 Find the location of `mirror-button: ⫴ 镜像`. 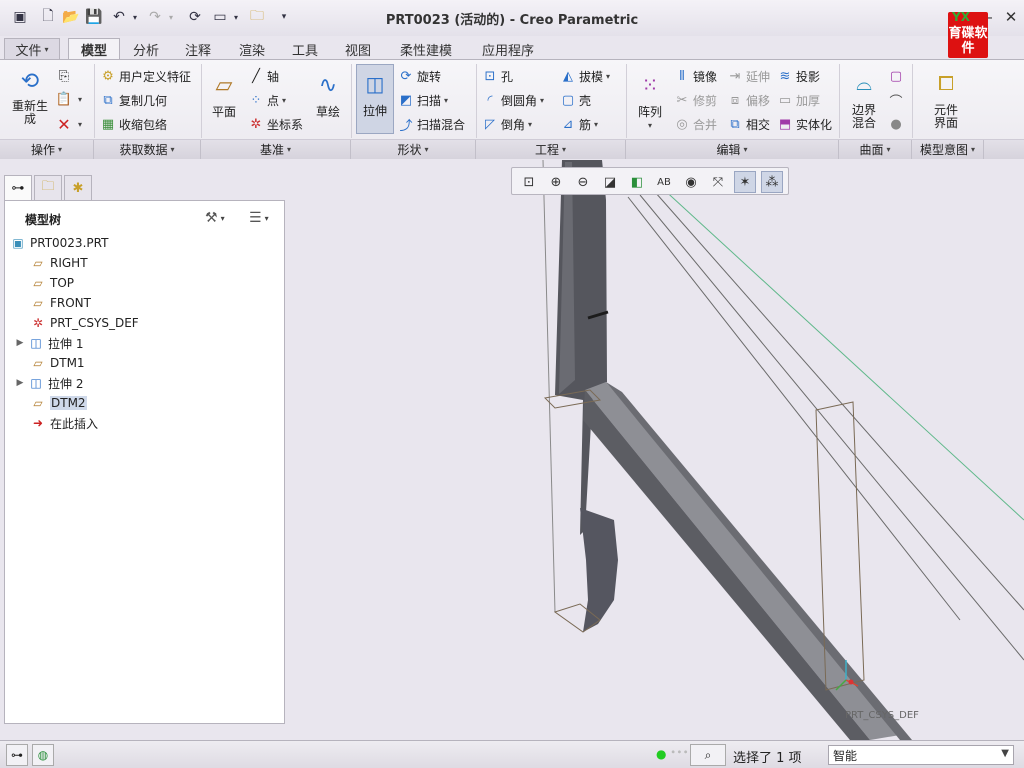

mirror-button: ⫴ 镜像 is located at coordinates (695, 76).